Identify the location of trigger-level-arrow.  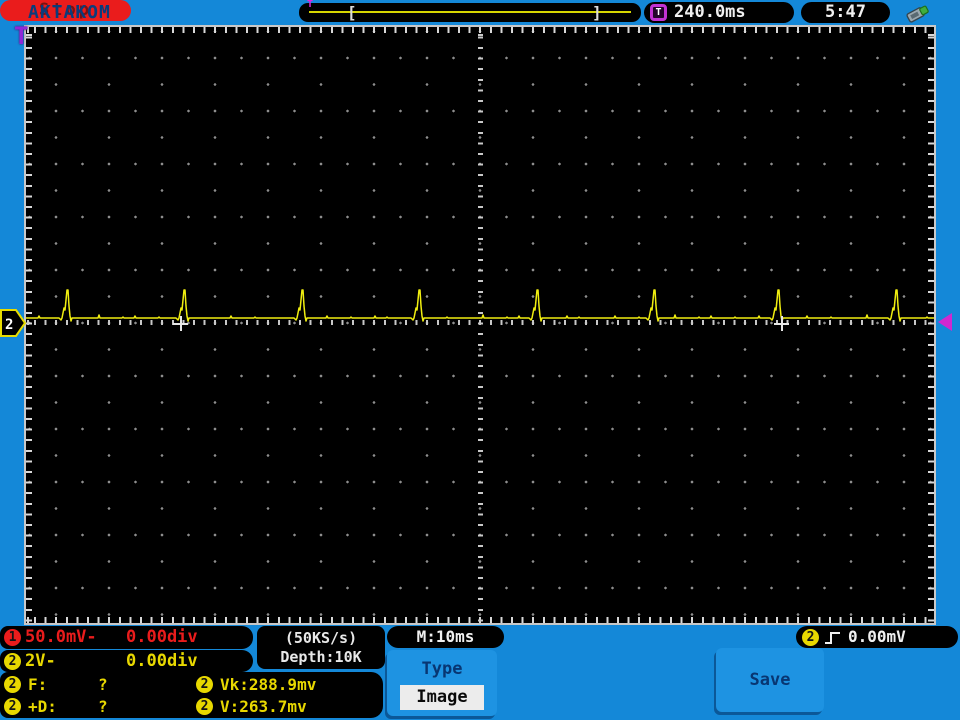
(945, 322).